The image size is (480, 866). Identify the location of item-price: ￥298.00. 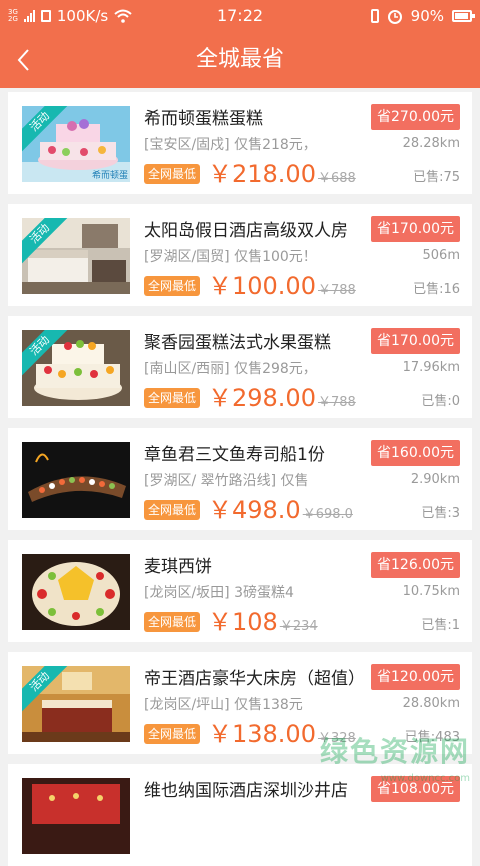
(262, 398).